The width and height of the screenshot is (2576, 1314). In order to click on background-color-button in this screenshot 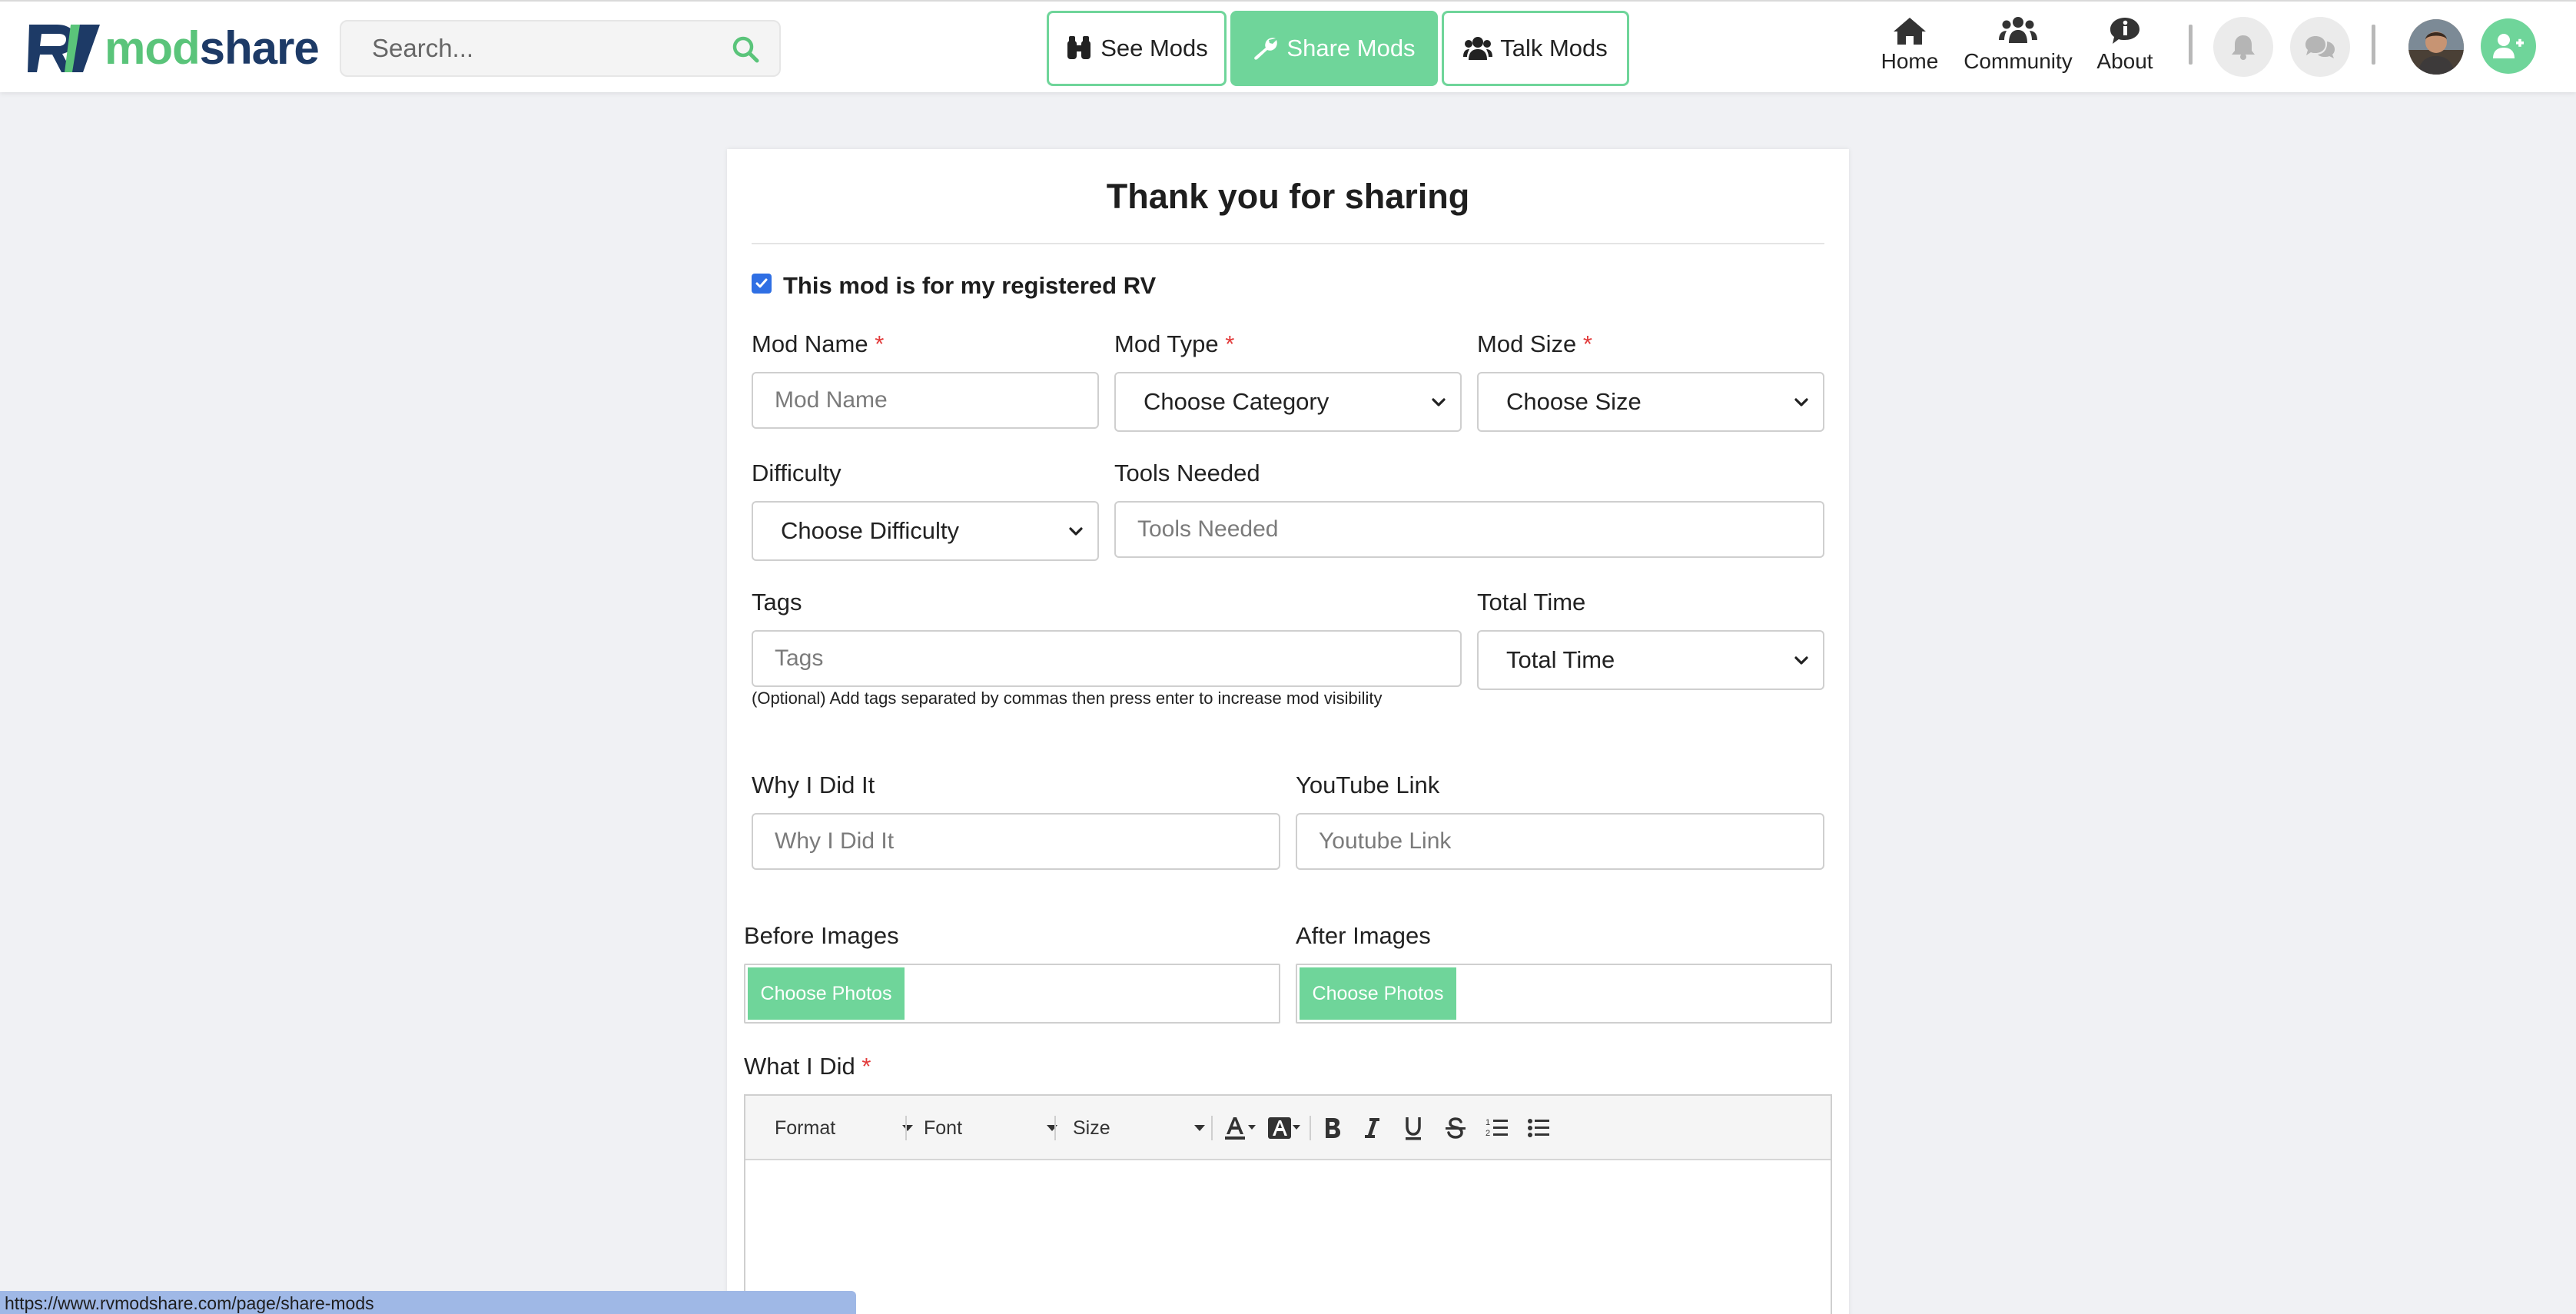, I will do `click(1284, 1128)`.